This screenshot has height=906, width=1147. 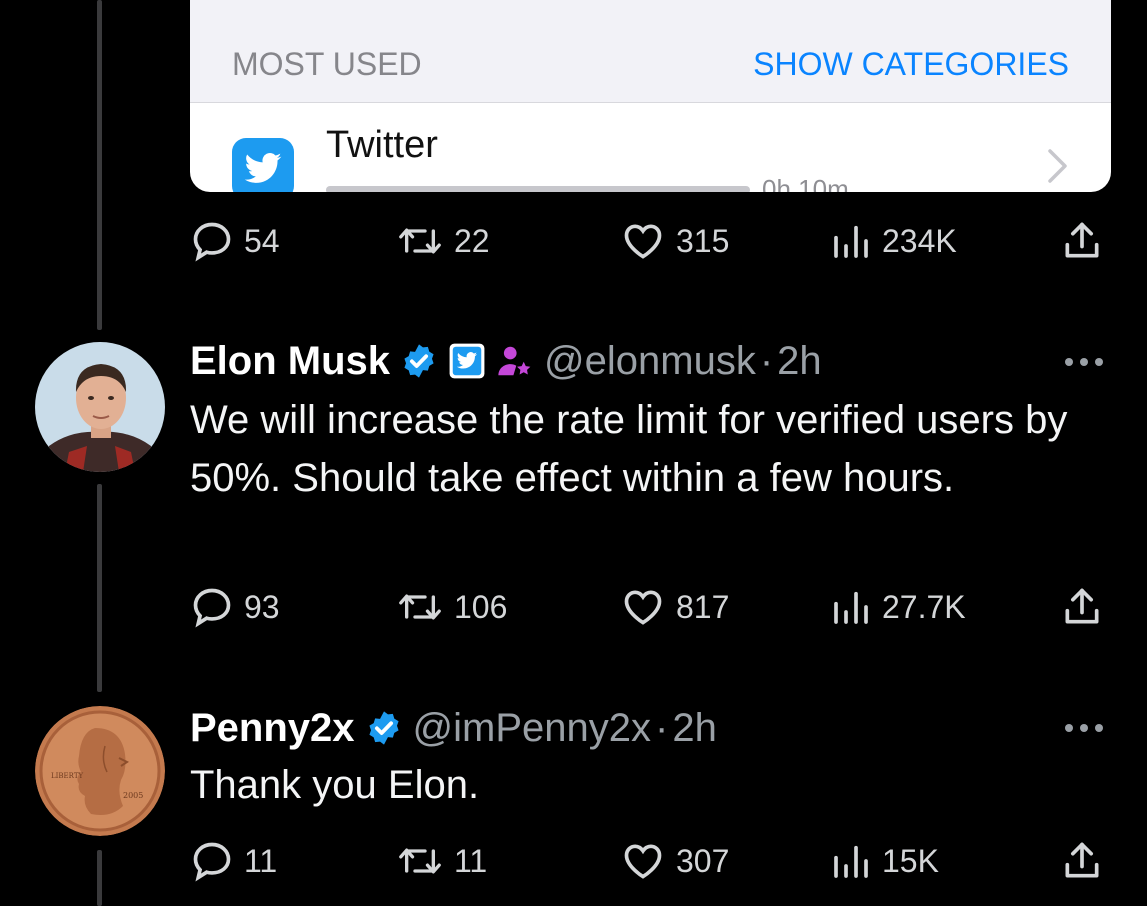 What do you see at coordinates (481, 606) in the screenshot?
I see `retweet-count: 106` at bounding box center [481, 606].